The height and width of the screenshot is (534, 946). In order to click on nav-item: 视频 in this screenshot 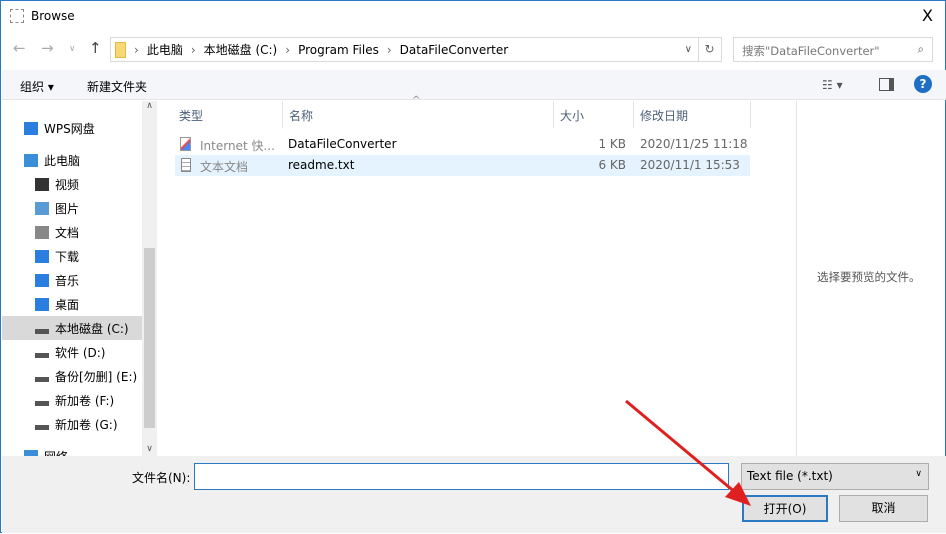, I will do `click(72, 184)`.